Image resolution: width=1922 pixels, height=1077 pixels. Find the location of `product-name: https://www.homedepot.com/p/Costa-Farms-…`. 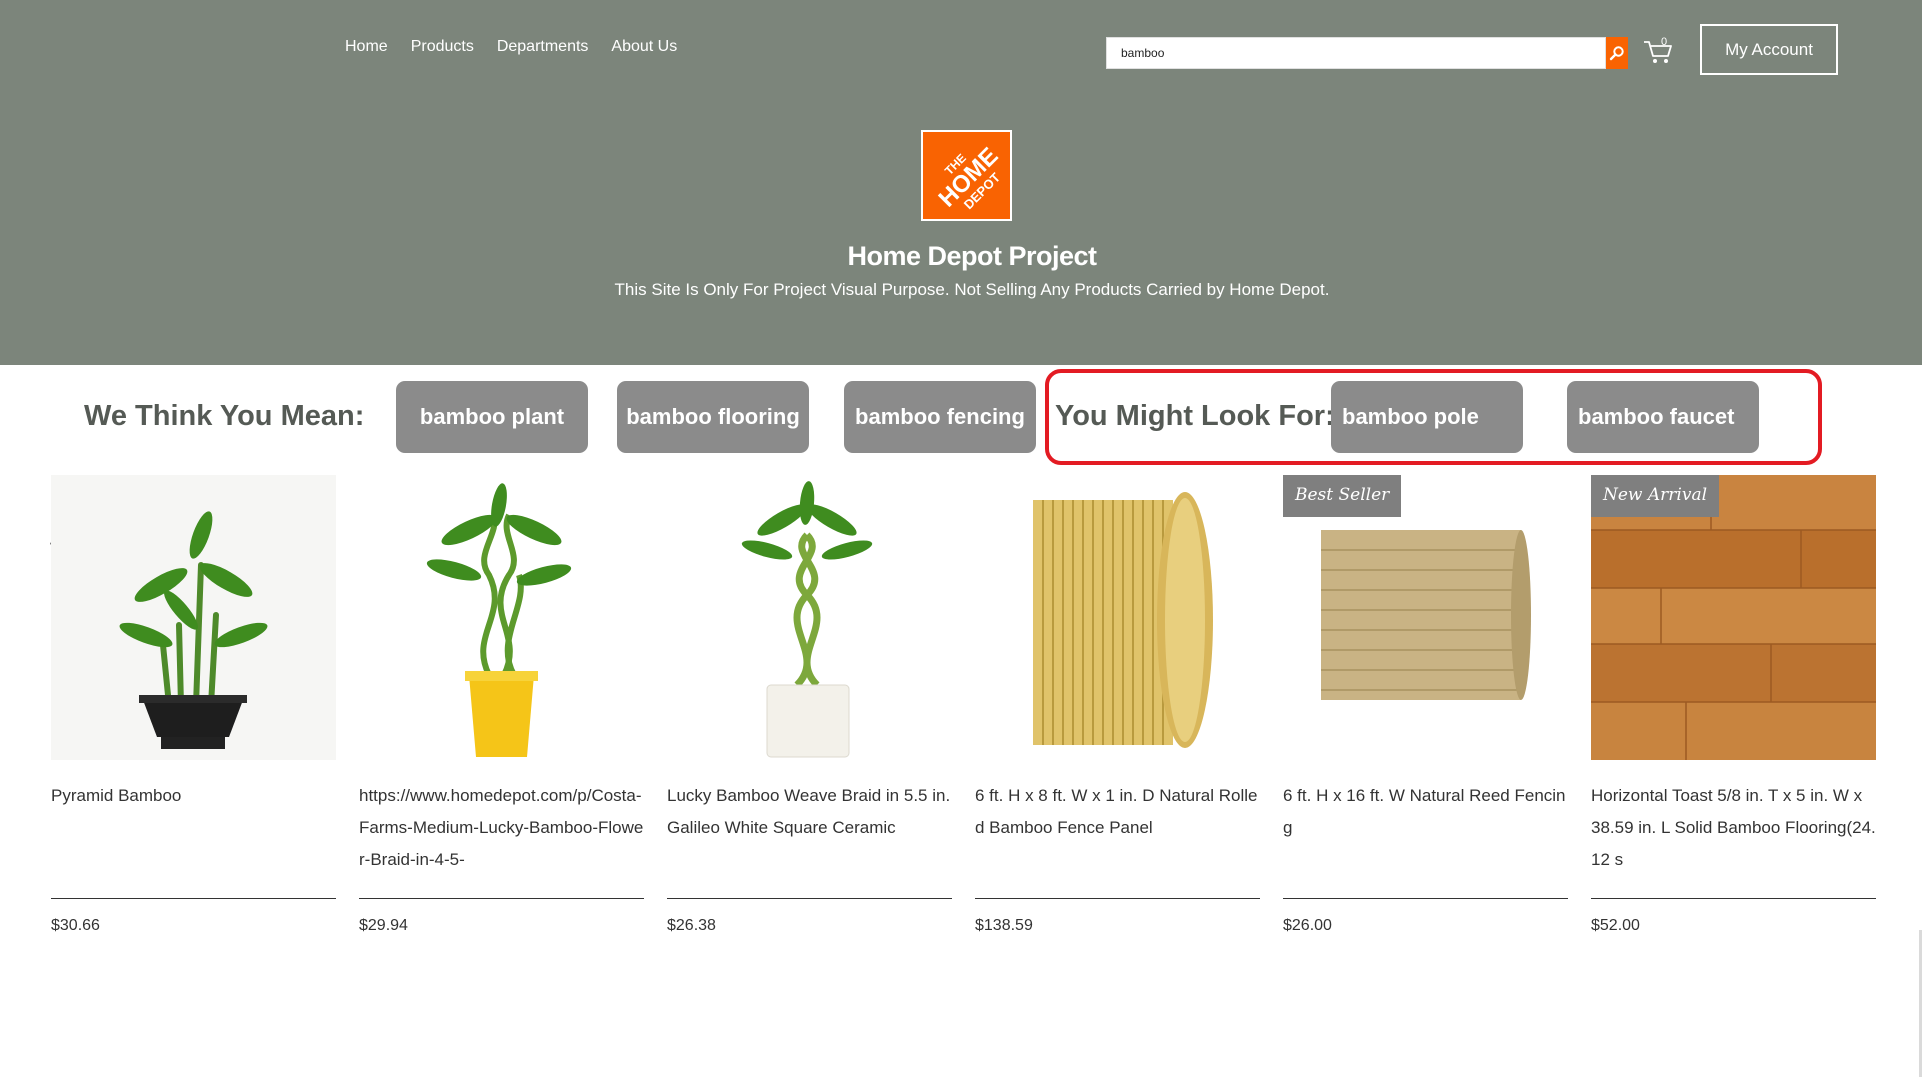

product-name: https://www.homedepot.com/p/Costa-Farms-… is located at coordinates (501, 830).